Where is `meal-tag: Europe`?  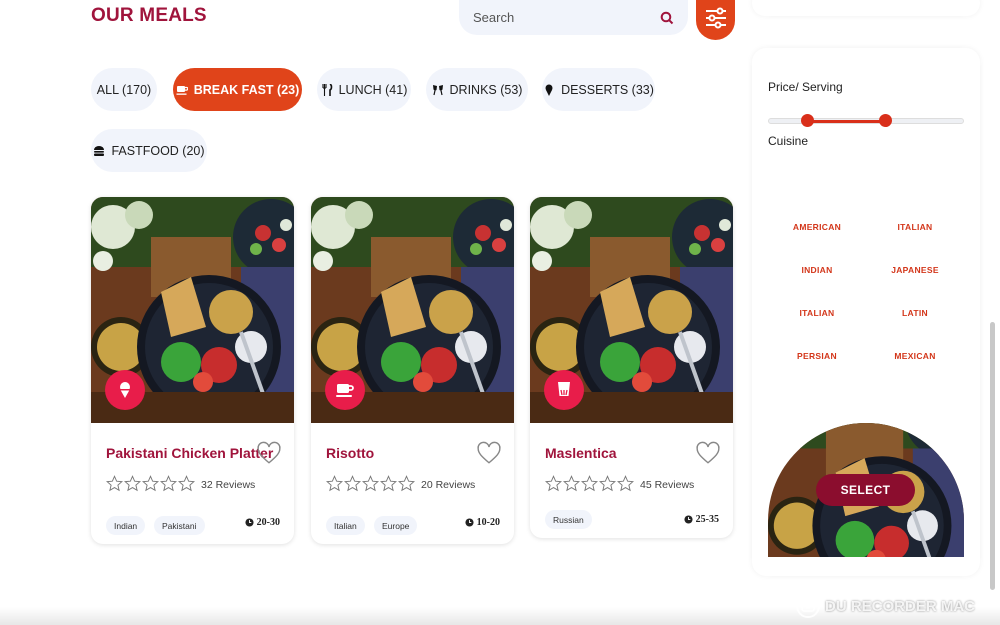
meal-tag: Europe is located at coordinates (396, 525).